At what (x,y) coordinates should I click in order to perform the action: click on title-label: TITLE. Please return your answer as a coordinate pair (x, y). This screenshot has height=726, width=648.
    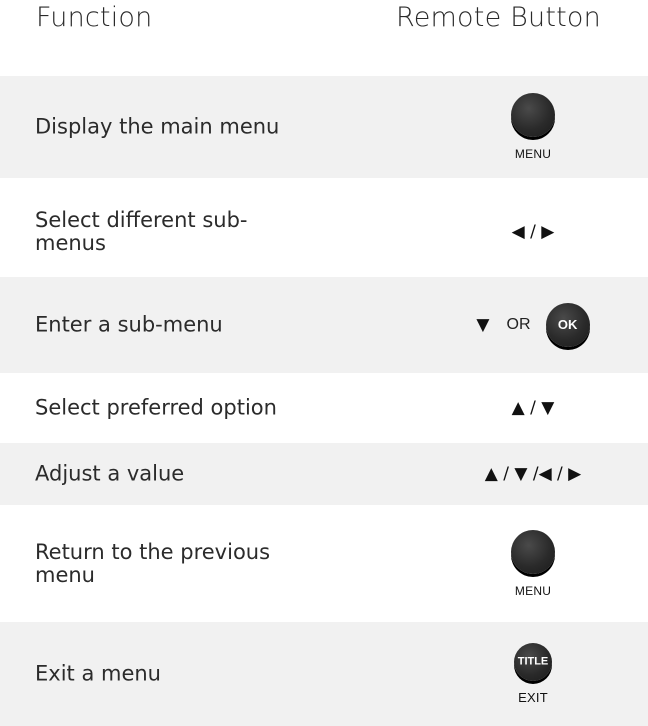
    Looking at the image, I should click on (533, 661).